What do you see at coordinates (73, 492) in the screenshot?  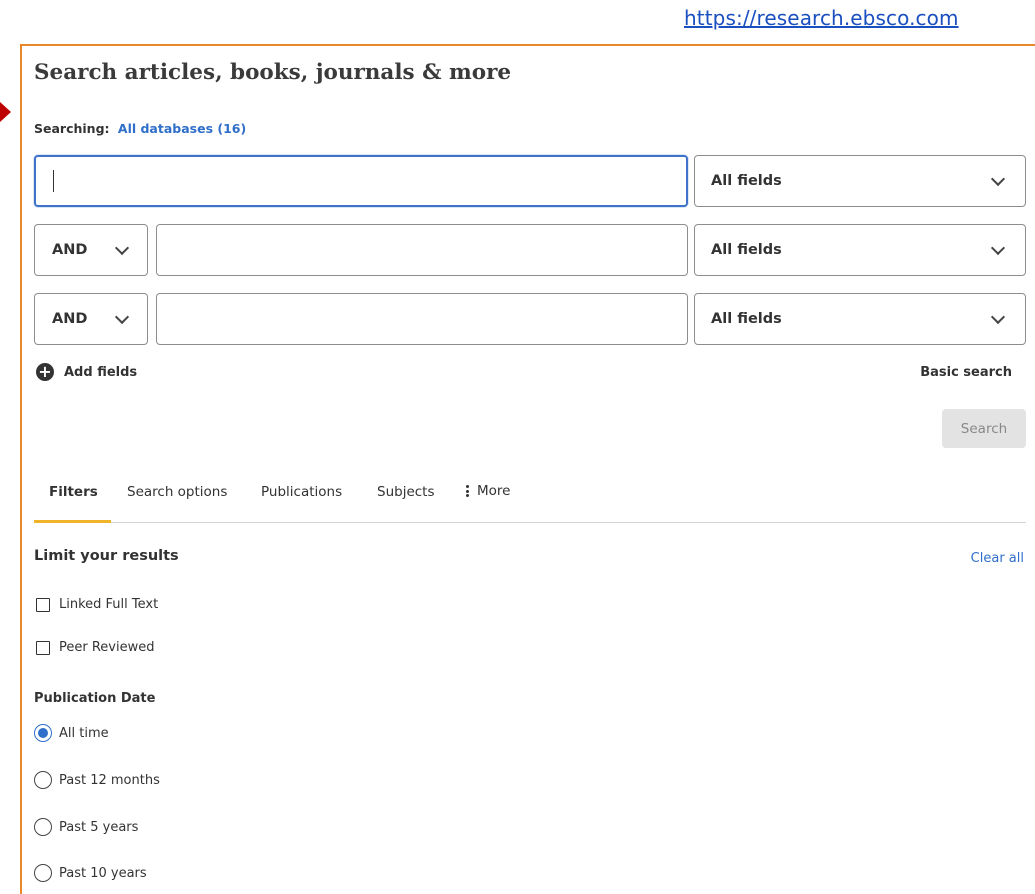 I see `tab-filters: Filters` at bounding box center [73, 492].